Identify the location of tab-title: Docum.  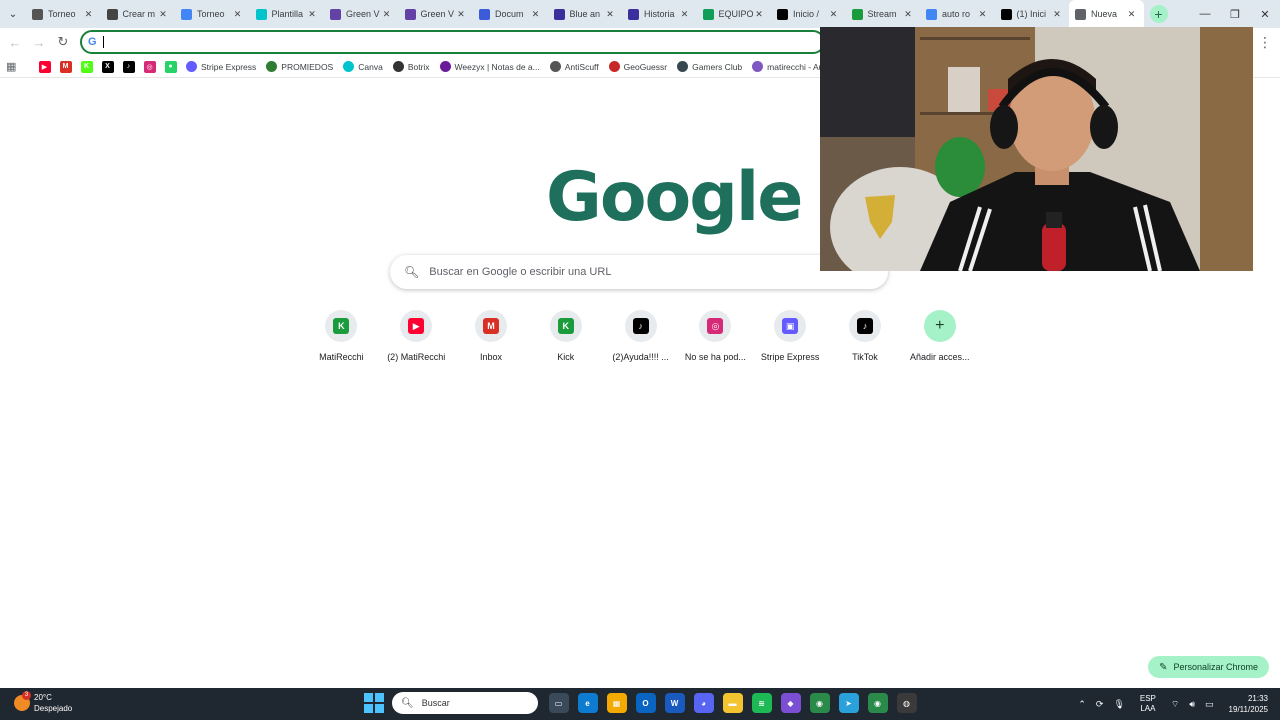
(509, 14).